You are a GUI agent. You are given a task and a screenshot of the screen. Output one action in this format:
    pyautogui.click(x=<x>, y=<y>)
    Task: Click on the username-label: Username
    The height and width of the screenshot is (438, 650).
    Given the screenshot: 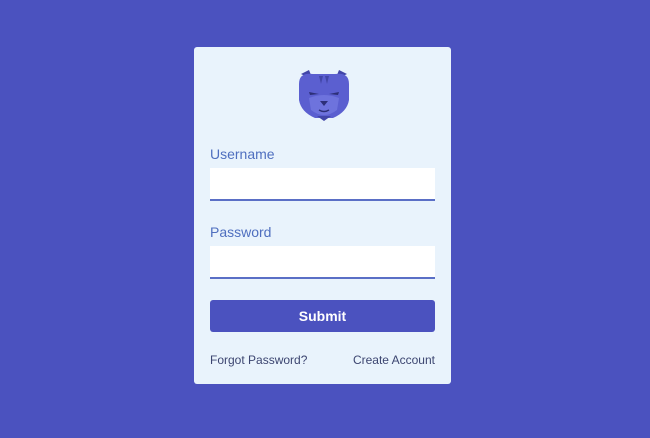 What is the action you would take?
    pyautogui.click(x=242, y=154)
    